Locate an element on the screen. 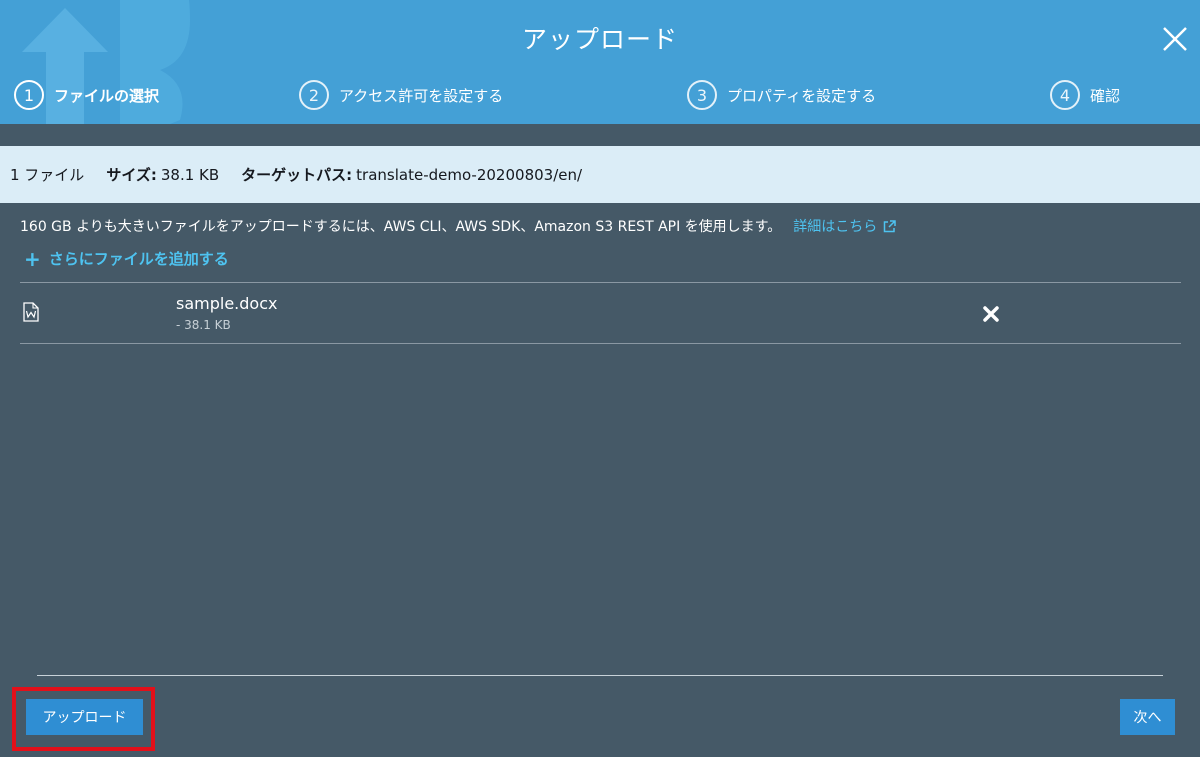  footer-divider is located at coordinates (600, 675).